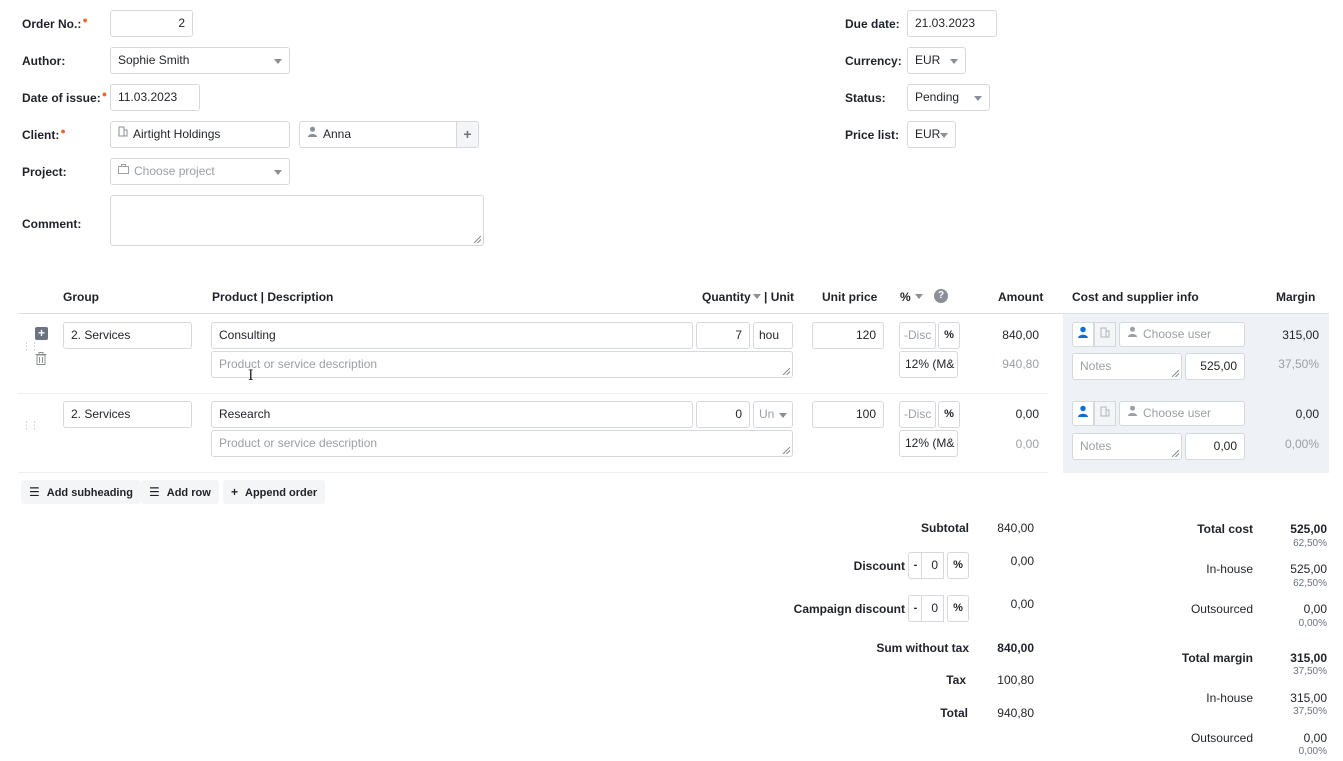  I want to click on row-cost-input: 525,00, so click(1215, 366).